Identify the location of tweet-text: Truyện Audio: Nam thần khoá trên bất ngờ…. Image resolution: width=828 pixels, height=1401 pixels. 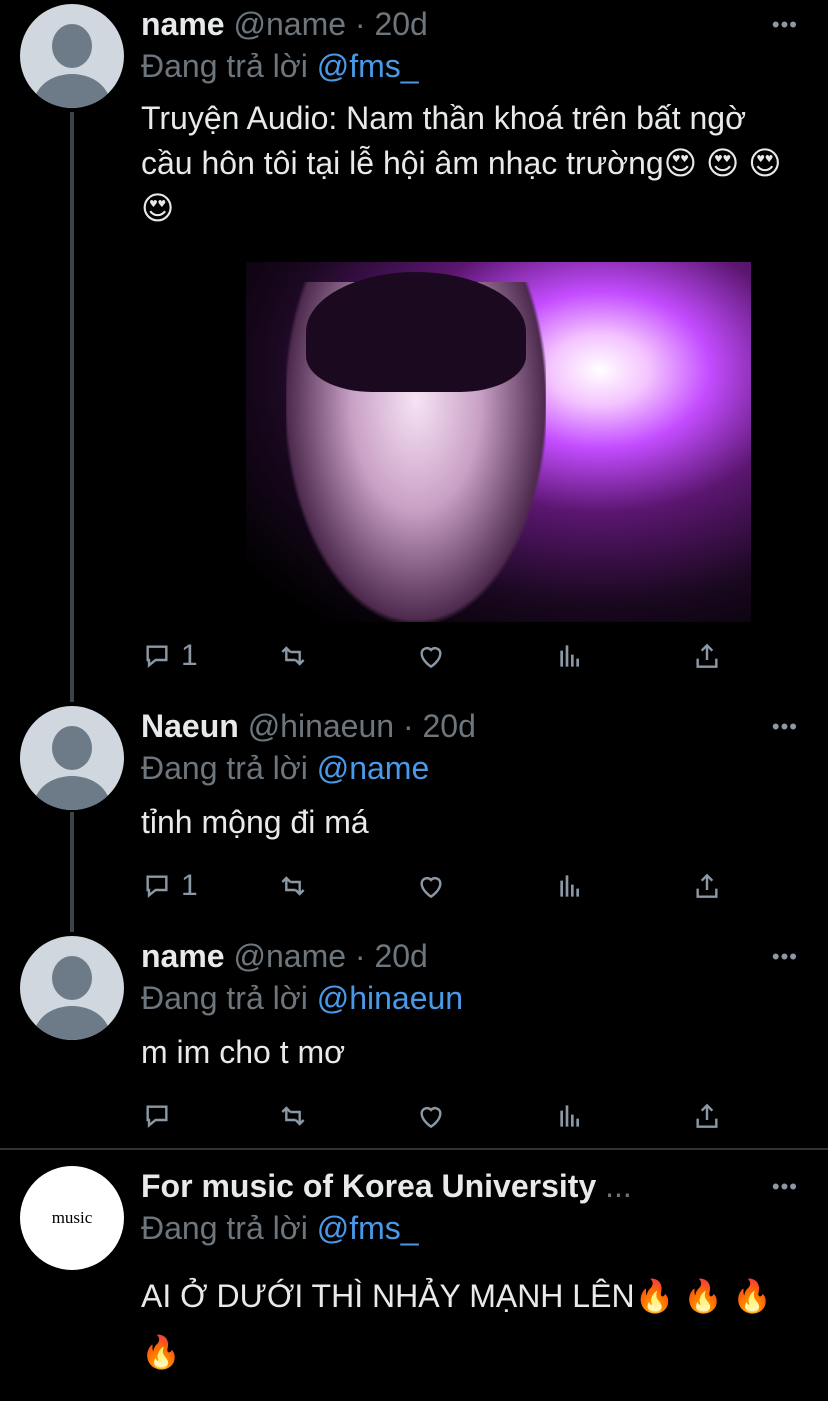
(461, 163).